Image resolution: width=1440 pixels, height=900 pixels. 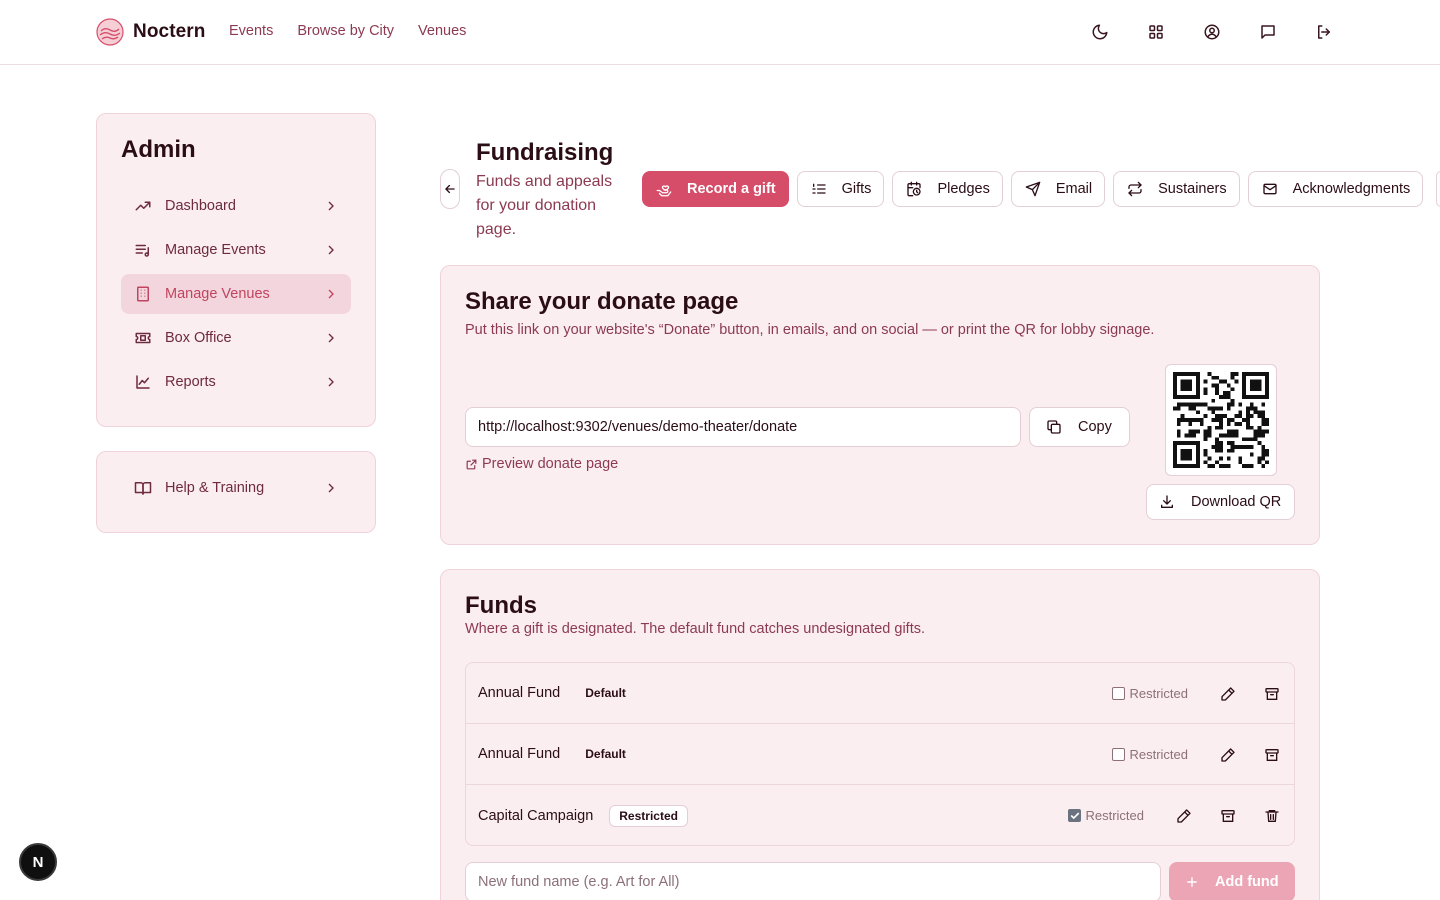 What do you see at coordinates (215, 250) in the screenshot?
I see `sidebar-item-label: Manage Events` at bounding box center [215, 250].